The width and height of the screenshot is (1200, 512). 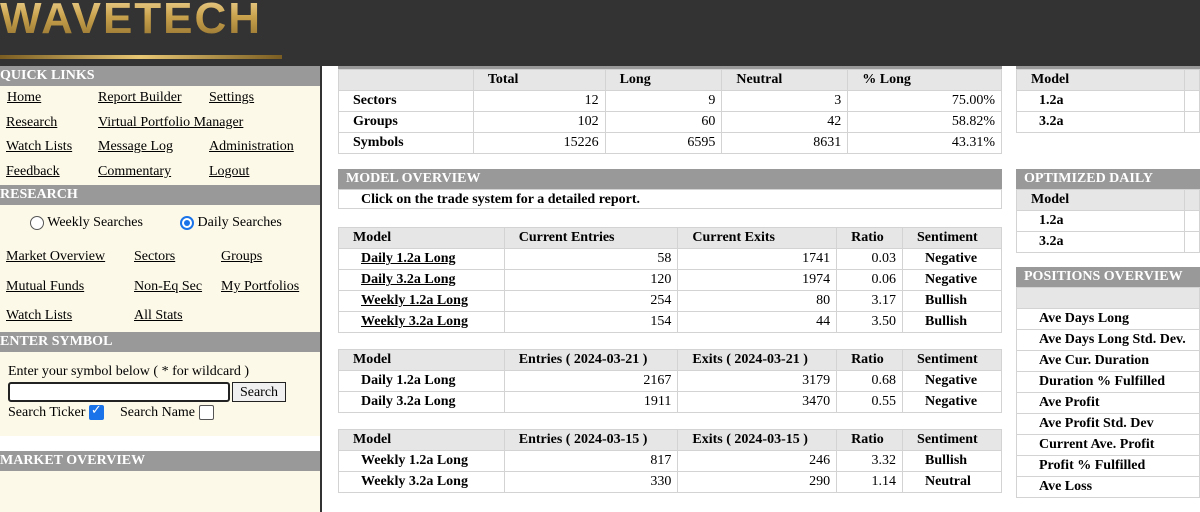 I want to click on link-mutual-funds: Mutual Funds, so click(x=45, y=287).